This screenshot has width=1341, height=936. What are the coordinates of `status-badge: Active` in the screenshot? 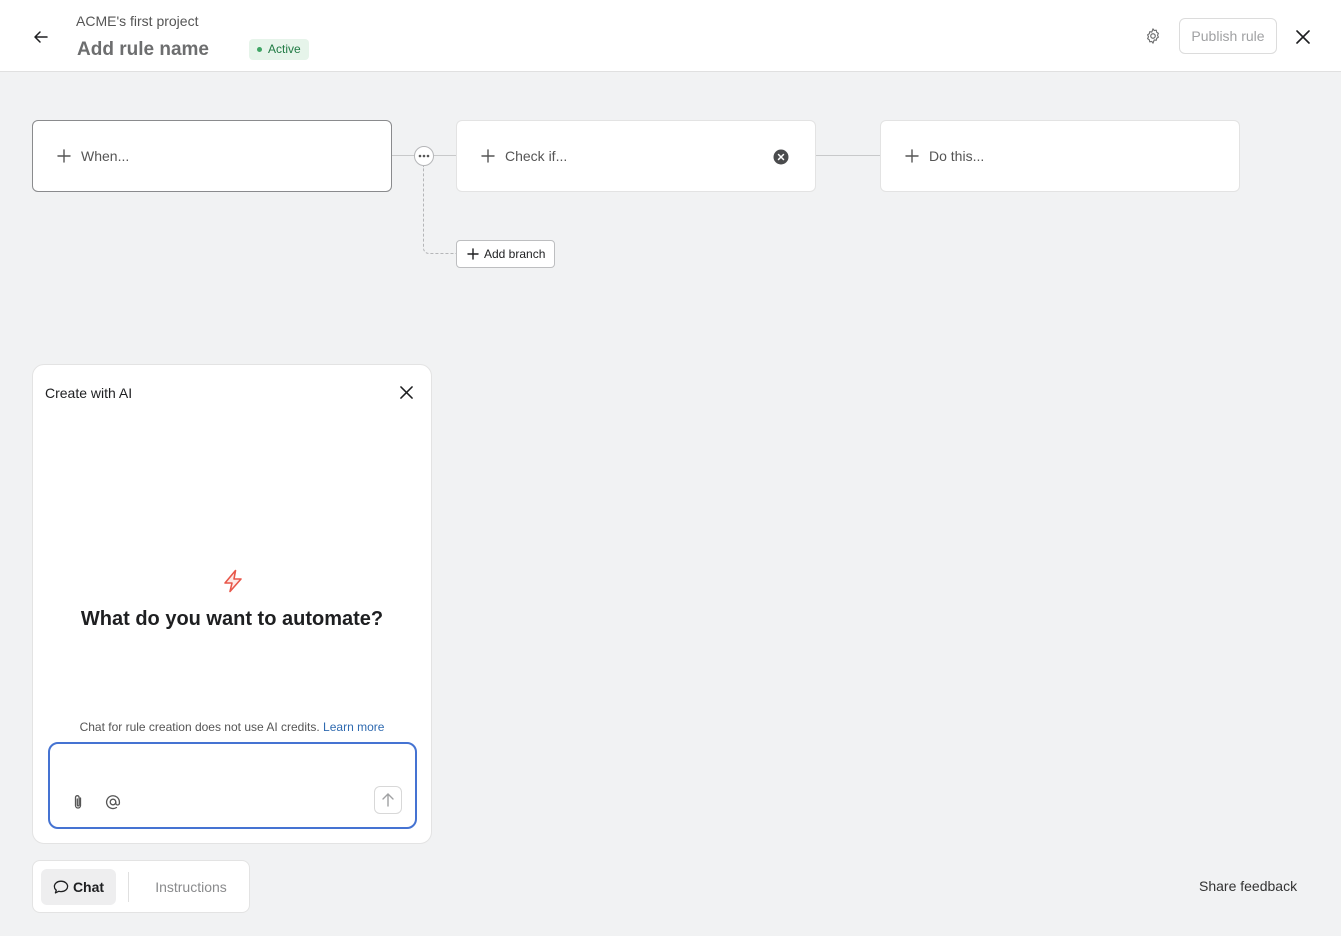 It's located at (279, 49).